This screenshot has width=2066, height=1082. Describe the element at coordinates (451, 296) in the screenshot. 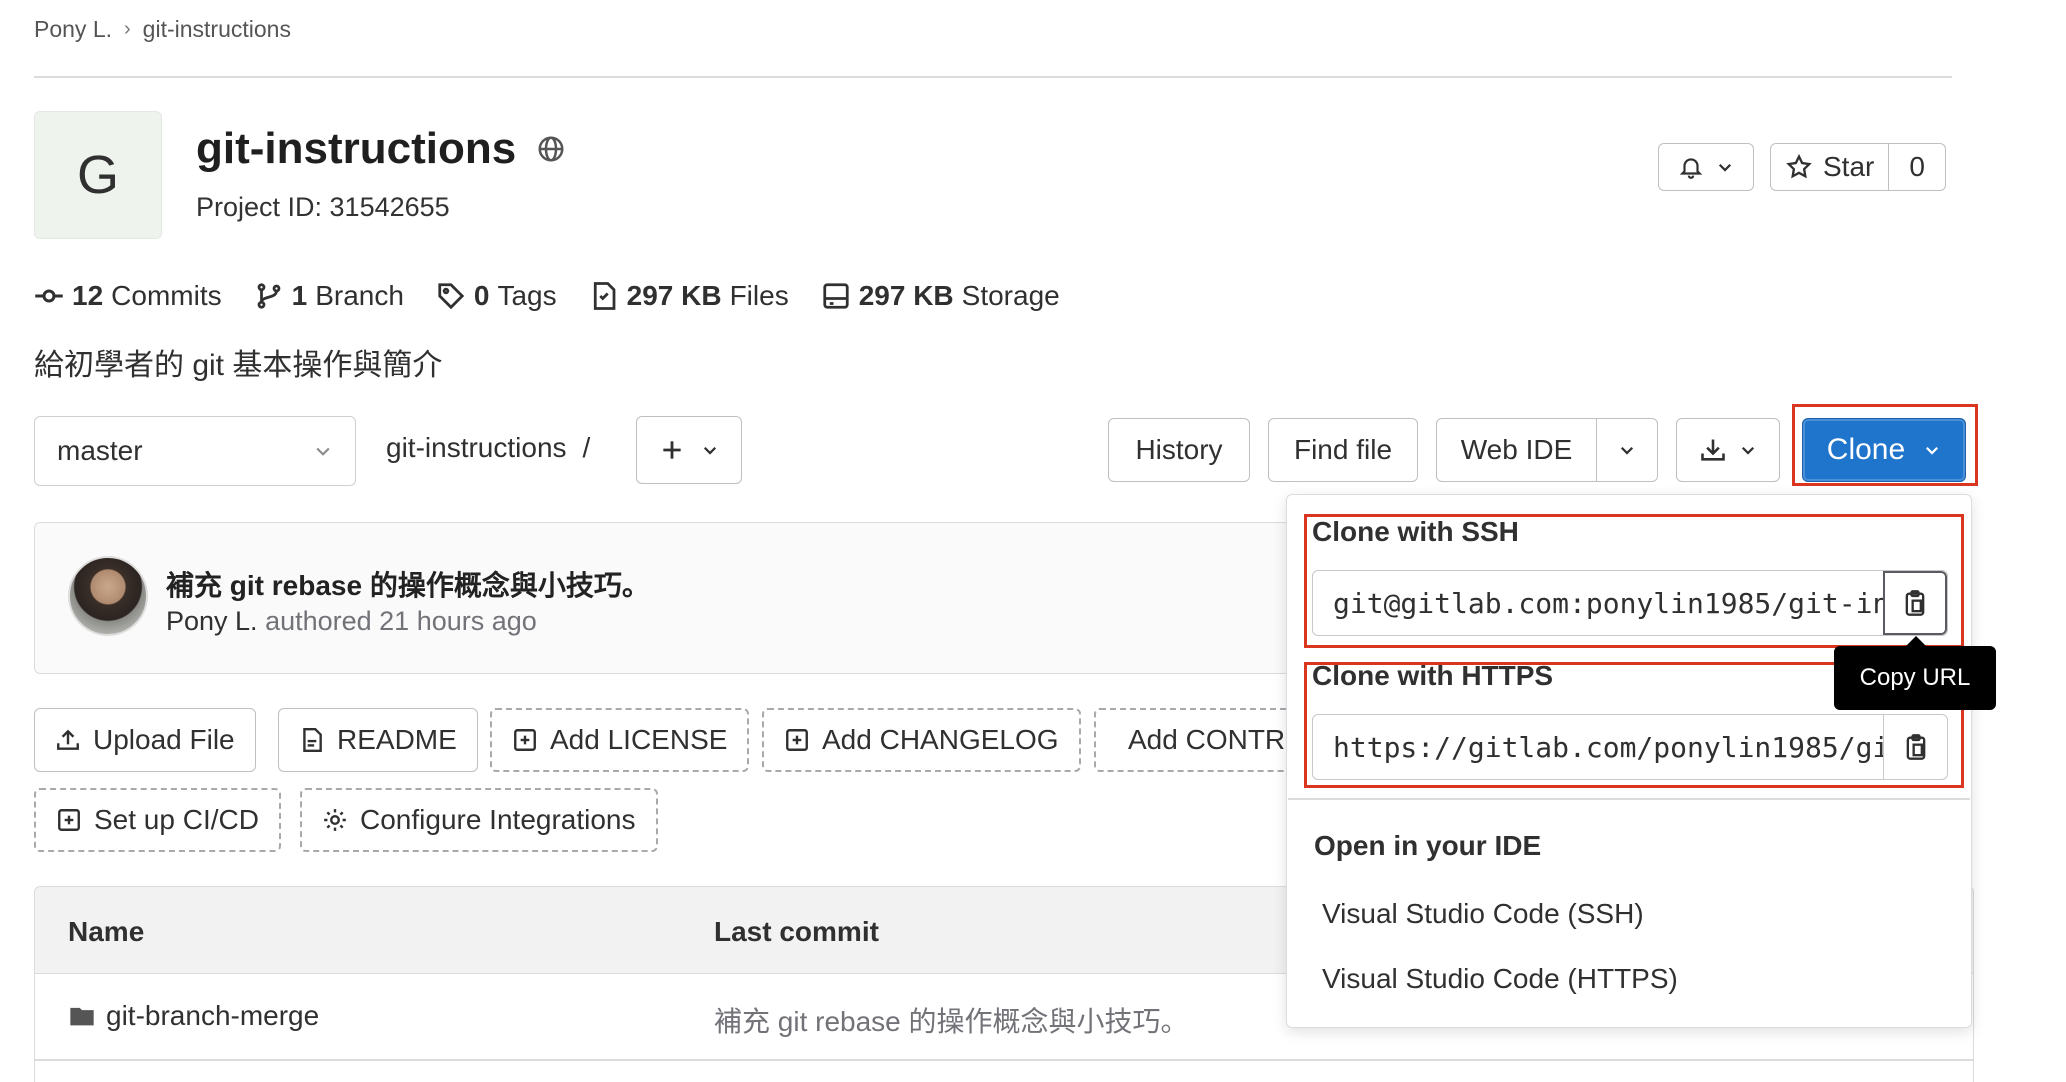

I see `tag-icon` at that location.